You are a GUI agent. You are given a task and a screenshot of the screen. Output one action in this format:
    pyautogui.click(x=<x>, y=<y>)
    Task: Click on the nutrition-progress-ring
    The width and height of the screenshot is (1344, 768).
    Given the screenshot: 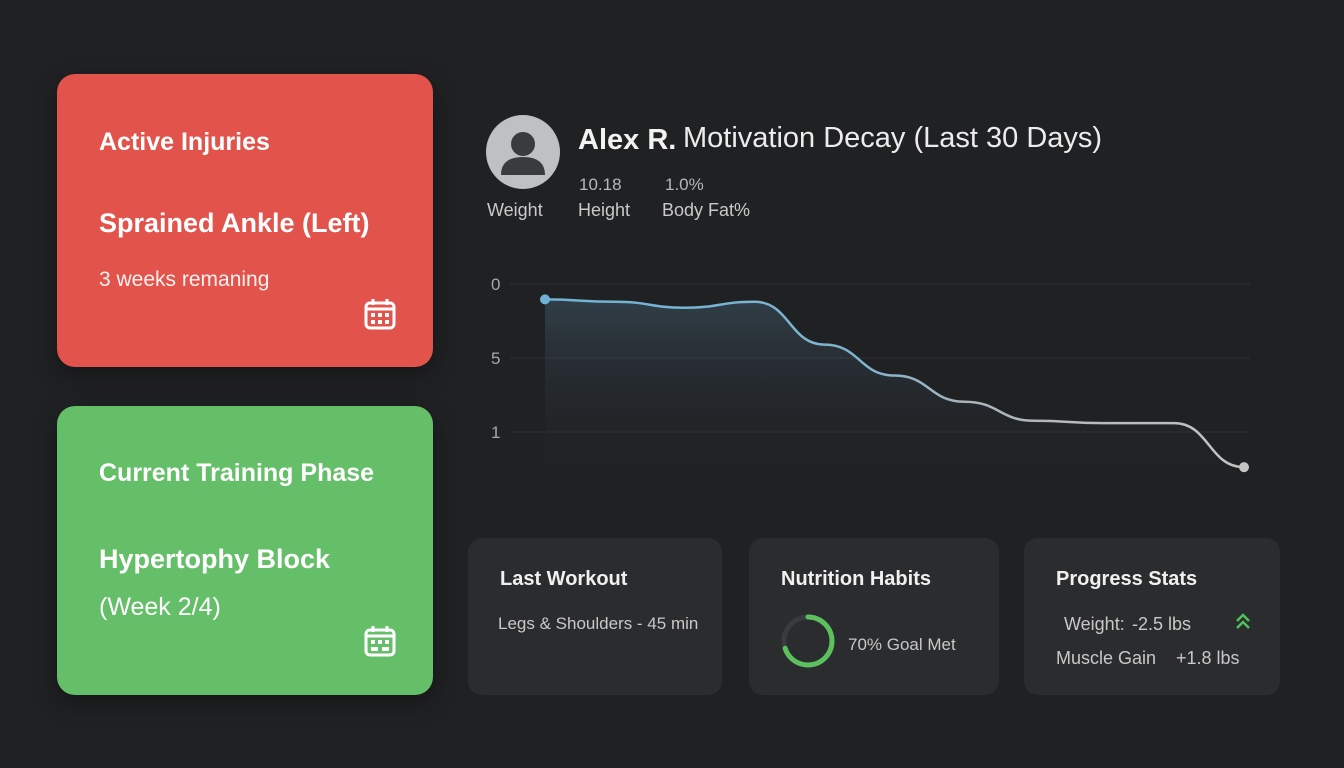 What is the action you would take?
    pyautogui.click(x=808, y=641)
    